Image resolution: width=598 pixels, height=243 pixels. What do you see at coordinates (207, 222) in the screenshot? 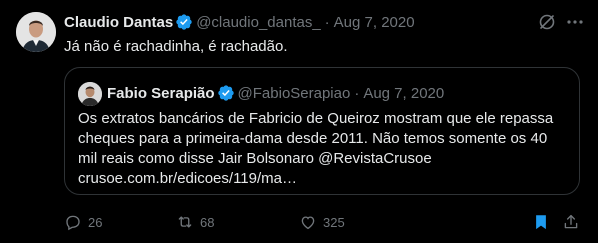
I see `retweet-count: 68` at bounding box center [207, 222].